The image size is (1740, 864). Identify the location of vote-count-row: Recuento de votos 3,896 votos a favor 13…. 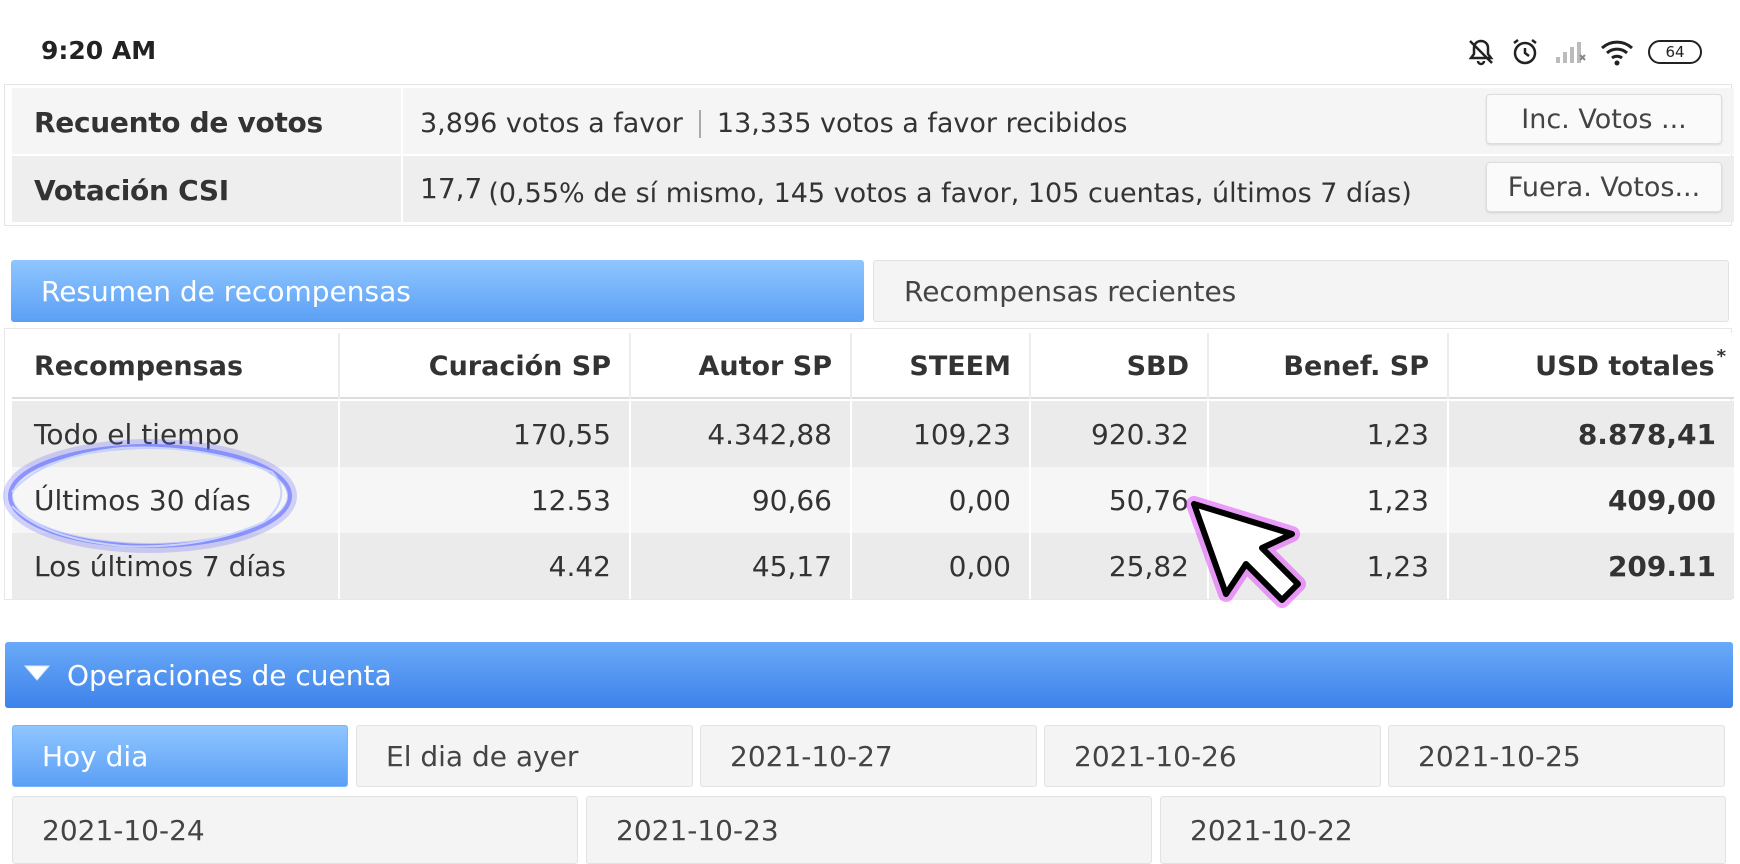
(873, 121).